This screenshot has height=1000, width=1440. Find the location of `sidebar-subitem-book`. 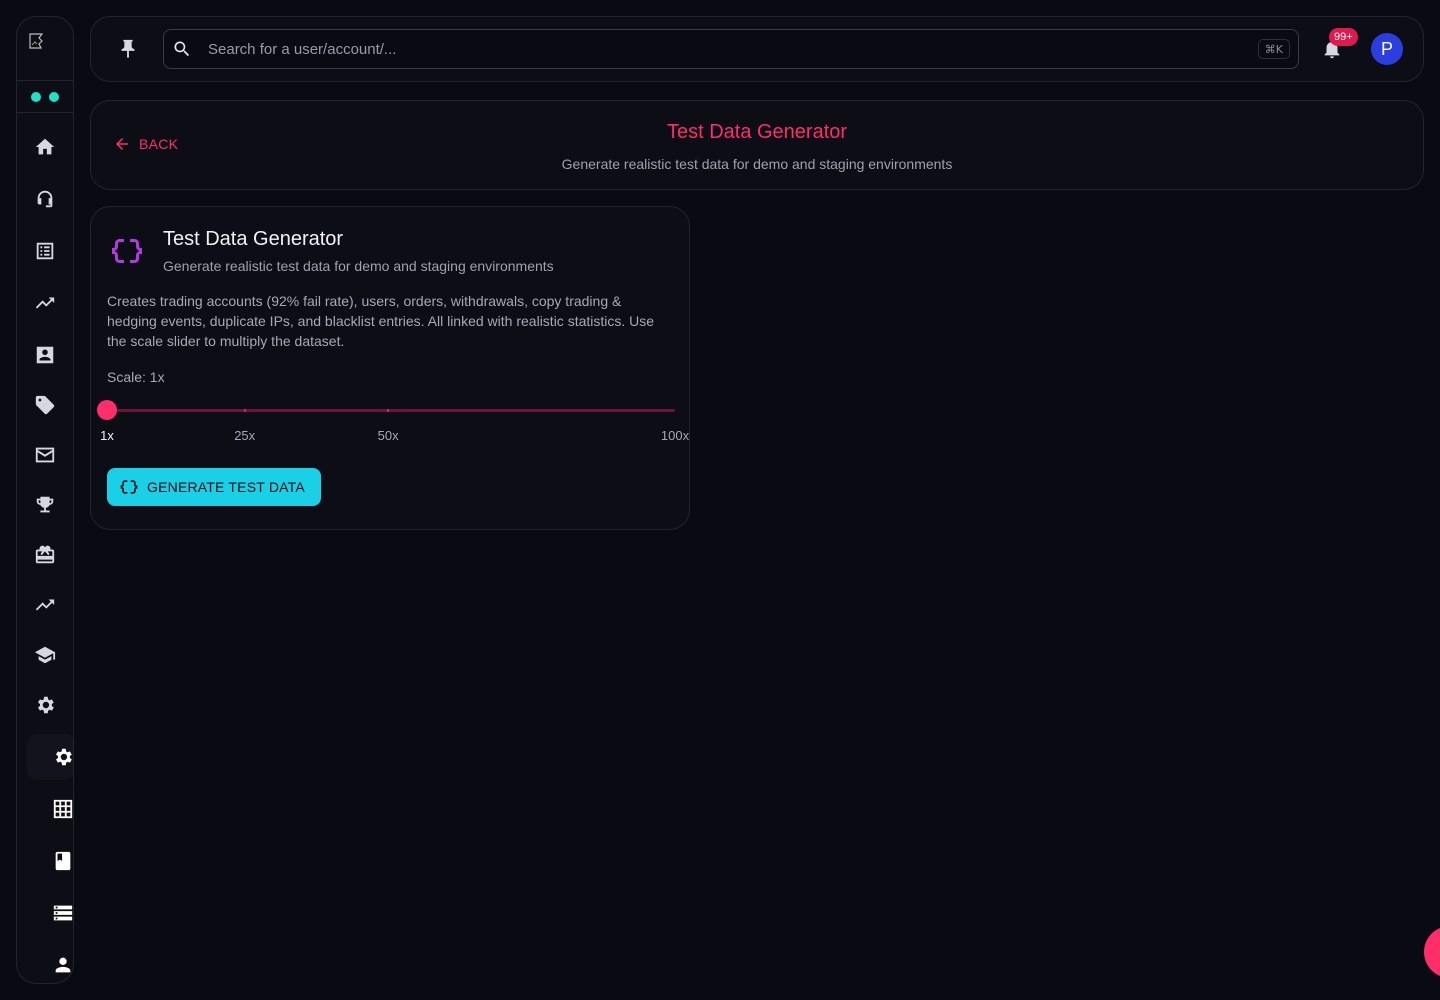

sidebar-subitem-book is located at coordinates (62, 861).